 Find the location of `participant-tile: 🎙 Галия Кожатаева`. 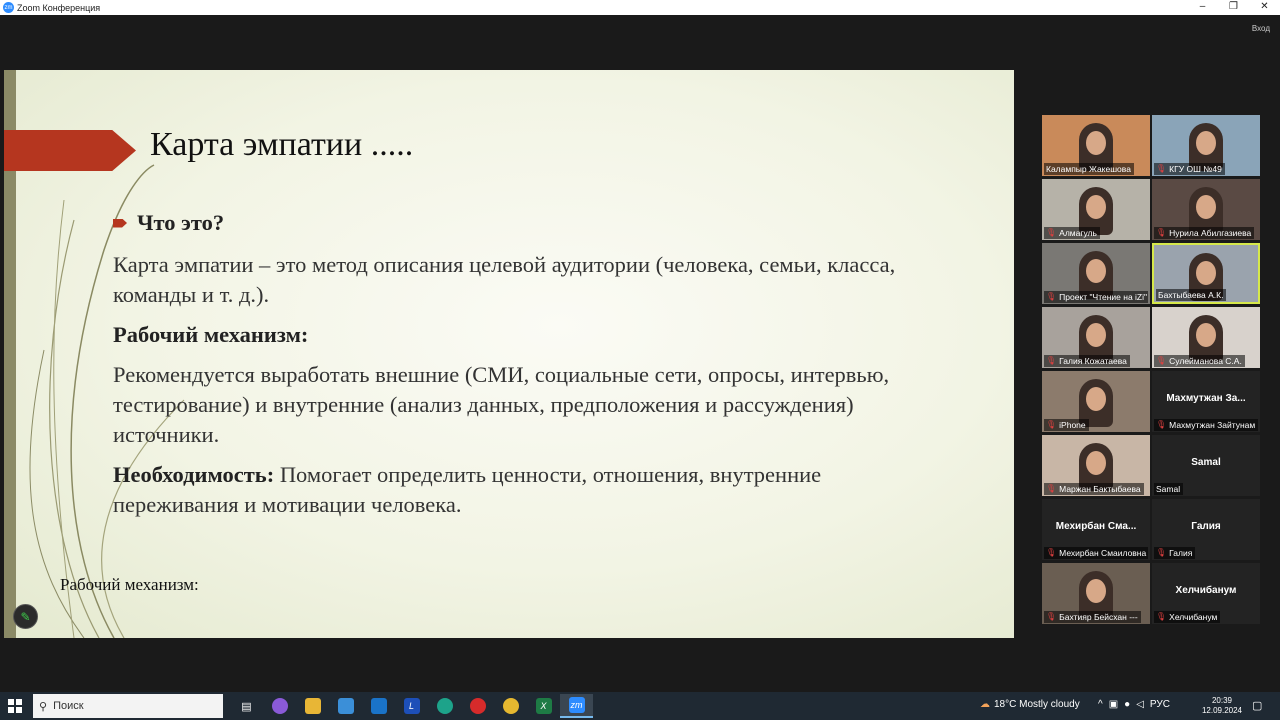

participant-tile: 🎙 Галия Кожатаева is located at coordinates (1096, 337).